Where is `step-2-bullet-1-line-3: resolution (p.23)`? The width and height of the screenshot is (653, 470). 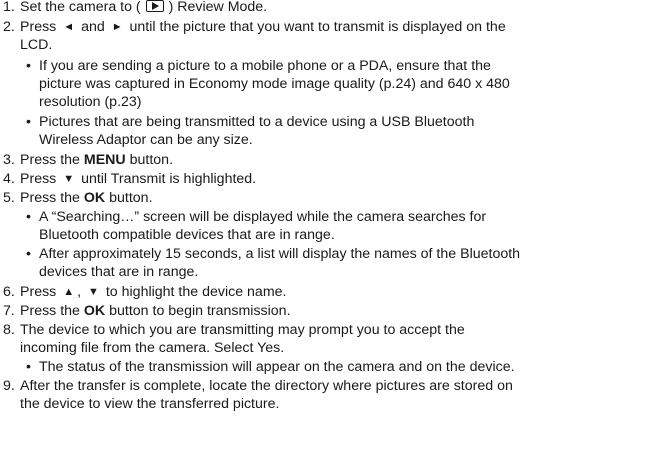 step-2-bullet-1-line-3: resolution (p.23) is located at coordinates (90, 102).